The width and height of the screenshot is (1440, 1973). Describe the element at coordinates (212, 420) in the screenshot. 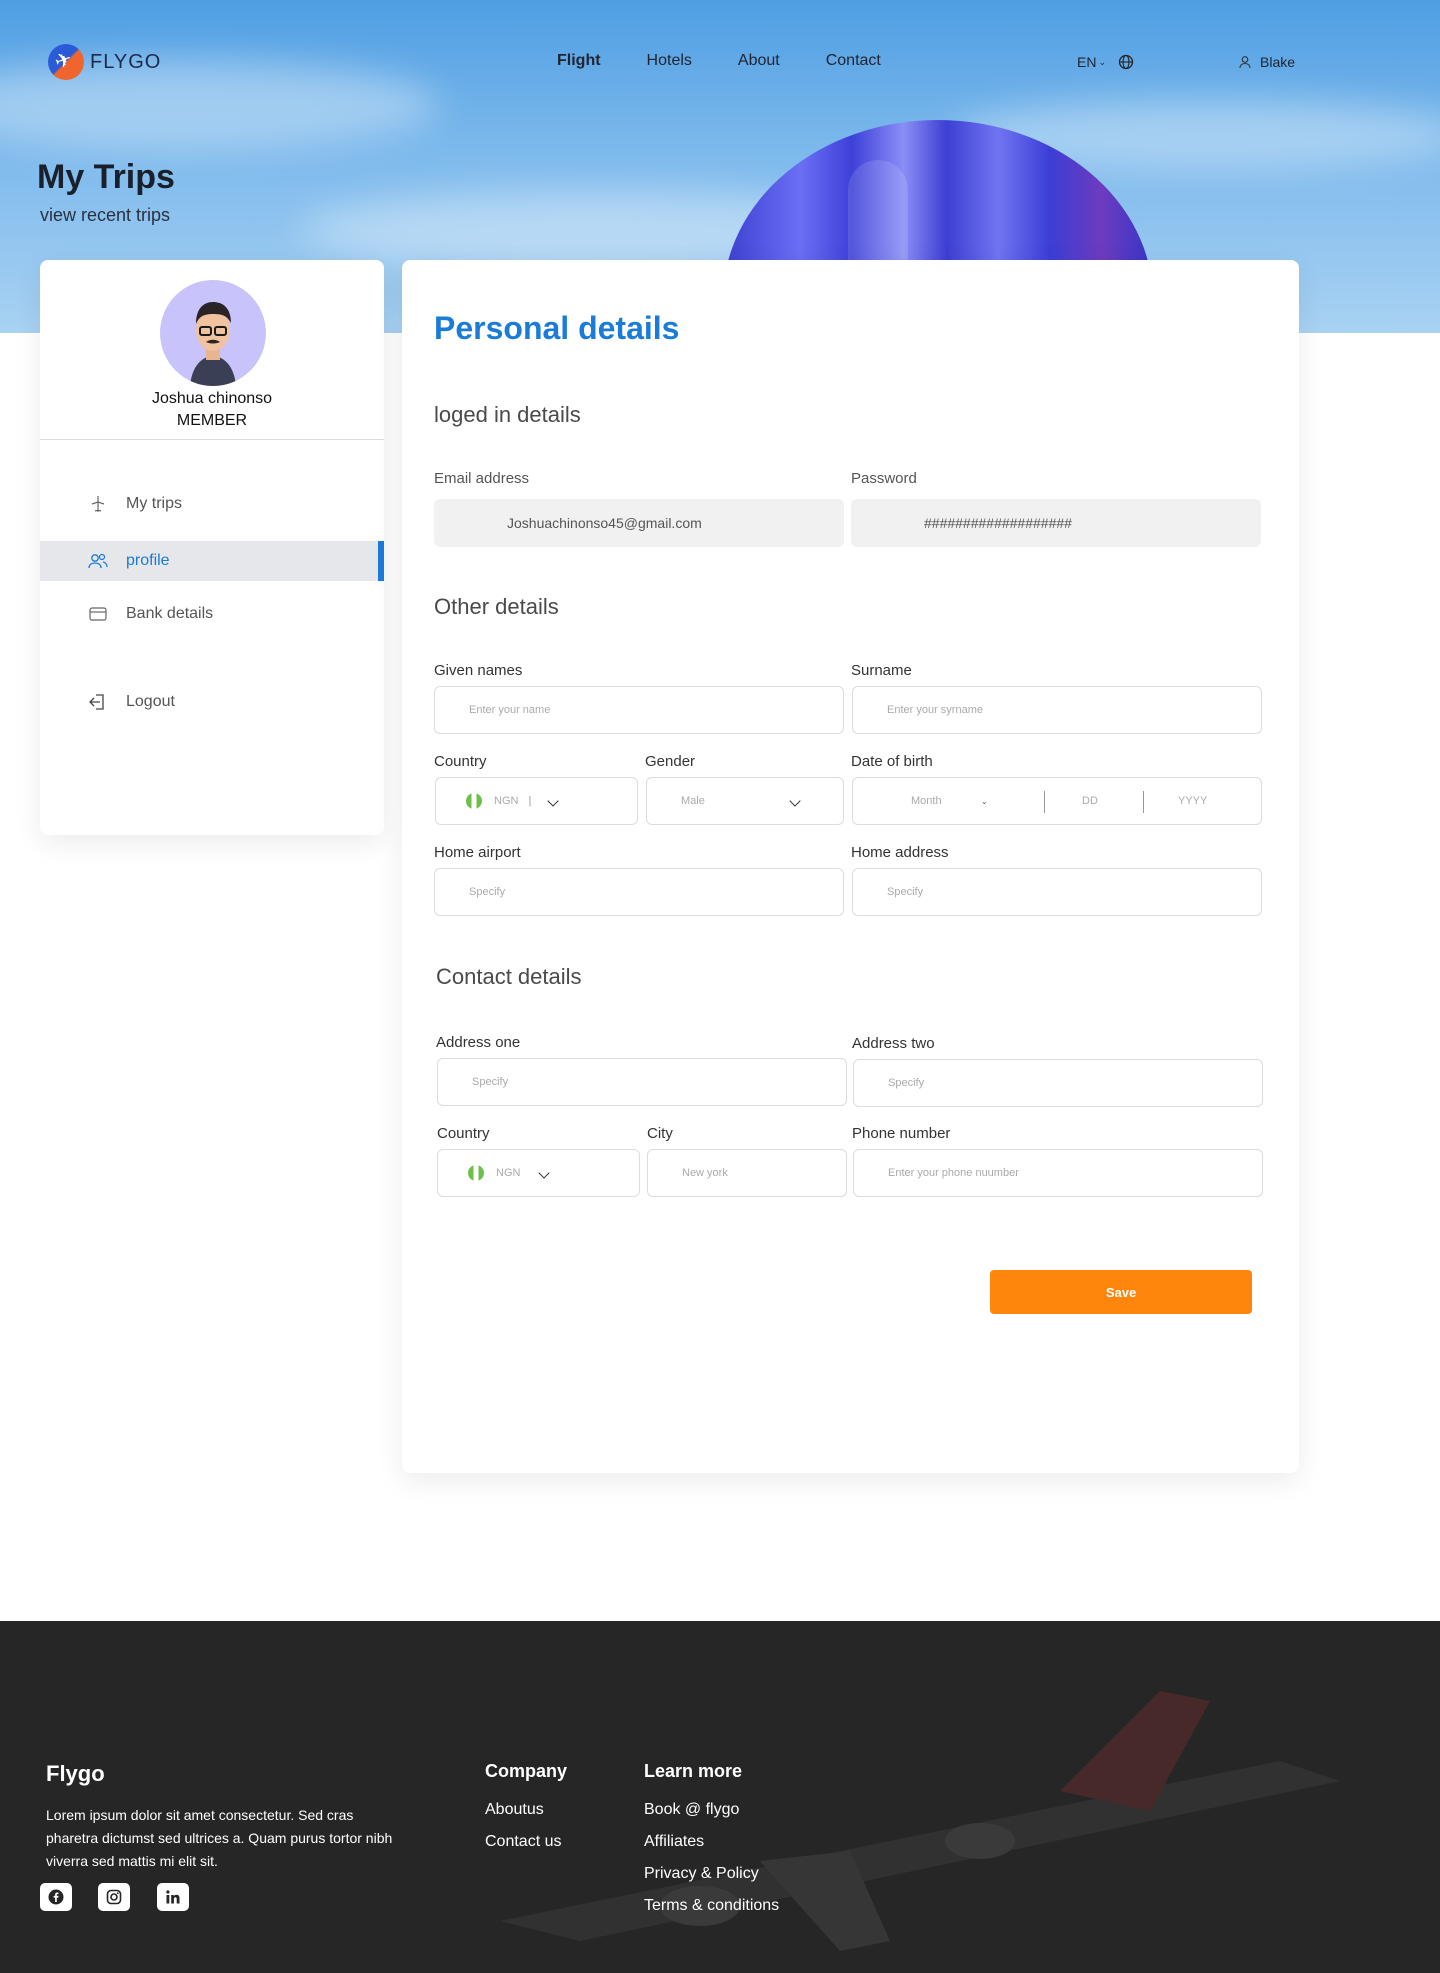

I see `profile-role: MEMBER` at that location.